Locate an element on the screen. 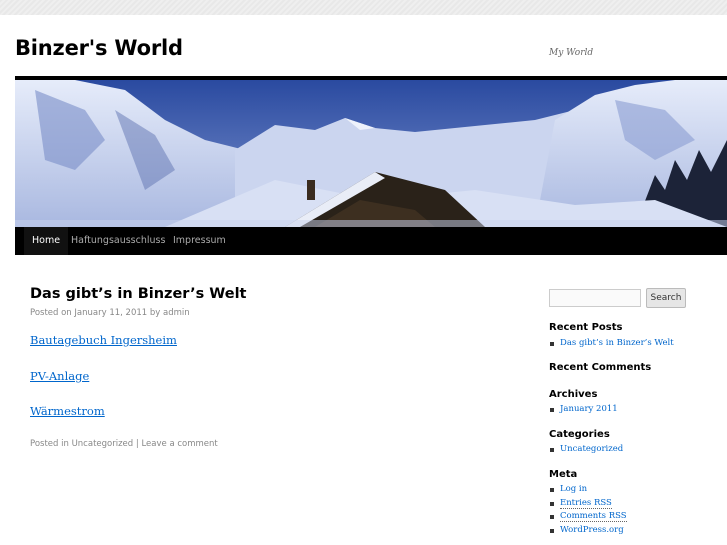  entry-link-pv-anlage: PV-Anlage is located at coordinates (59, 376).